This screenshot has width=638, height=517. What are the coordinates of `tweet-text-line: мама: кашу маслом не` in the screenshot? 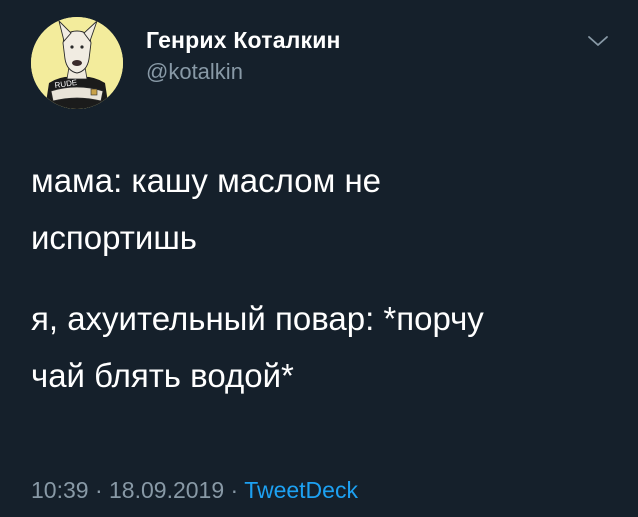 It's located at (206, 180).